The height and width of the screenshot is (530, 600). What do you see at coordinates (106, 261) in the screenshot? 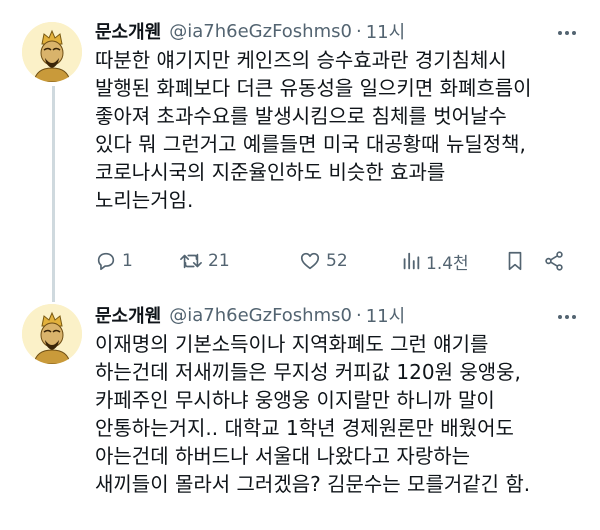
I see `reply-icon` at bounding box center [106, 261].